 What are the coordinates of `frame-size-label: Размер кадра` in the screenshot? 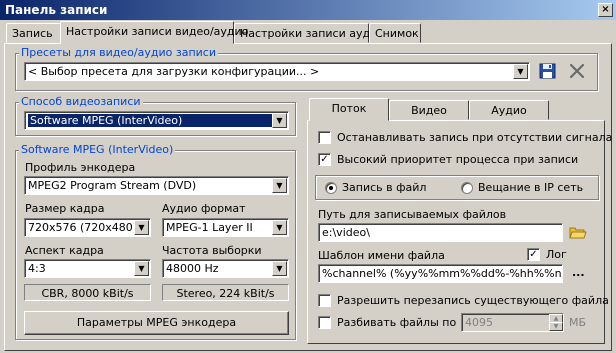 It's located at (65, 208).